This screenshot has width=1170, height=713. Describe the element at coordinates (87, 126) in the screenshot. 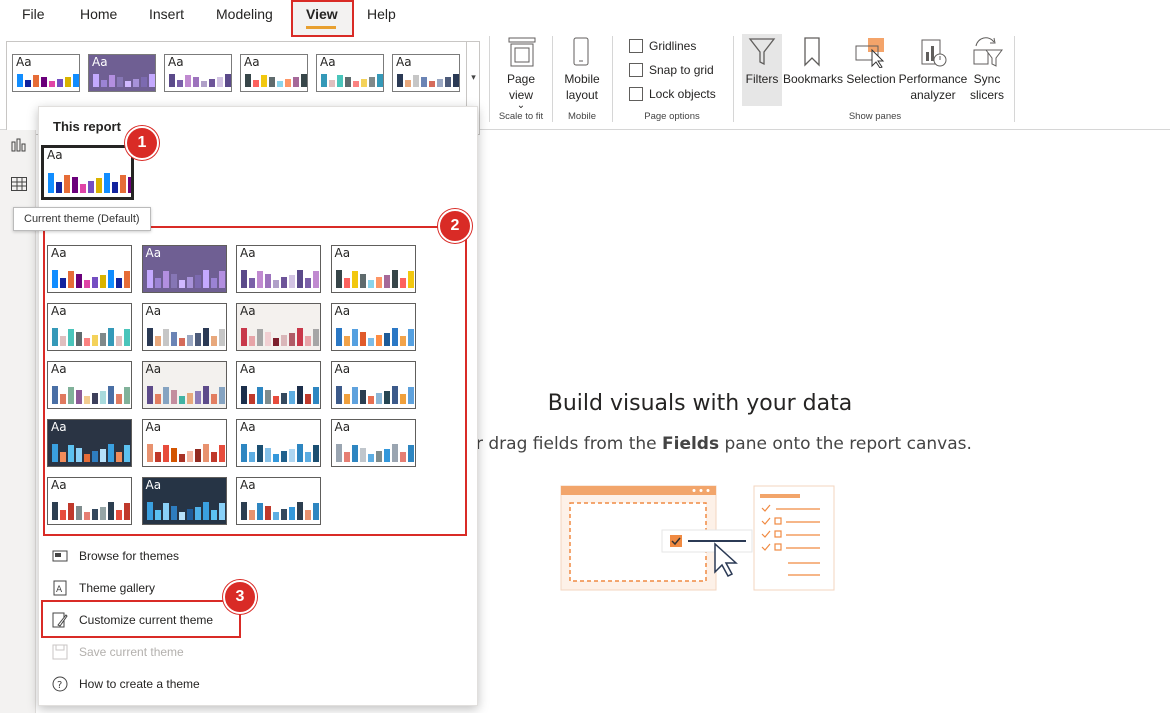

I see `this-report-heading: This report` at that location.